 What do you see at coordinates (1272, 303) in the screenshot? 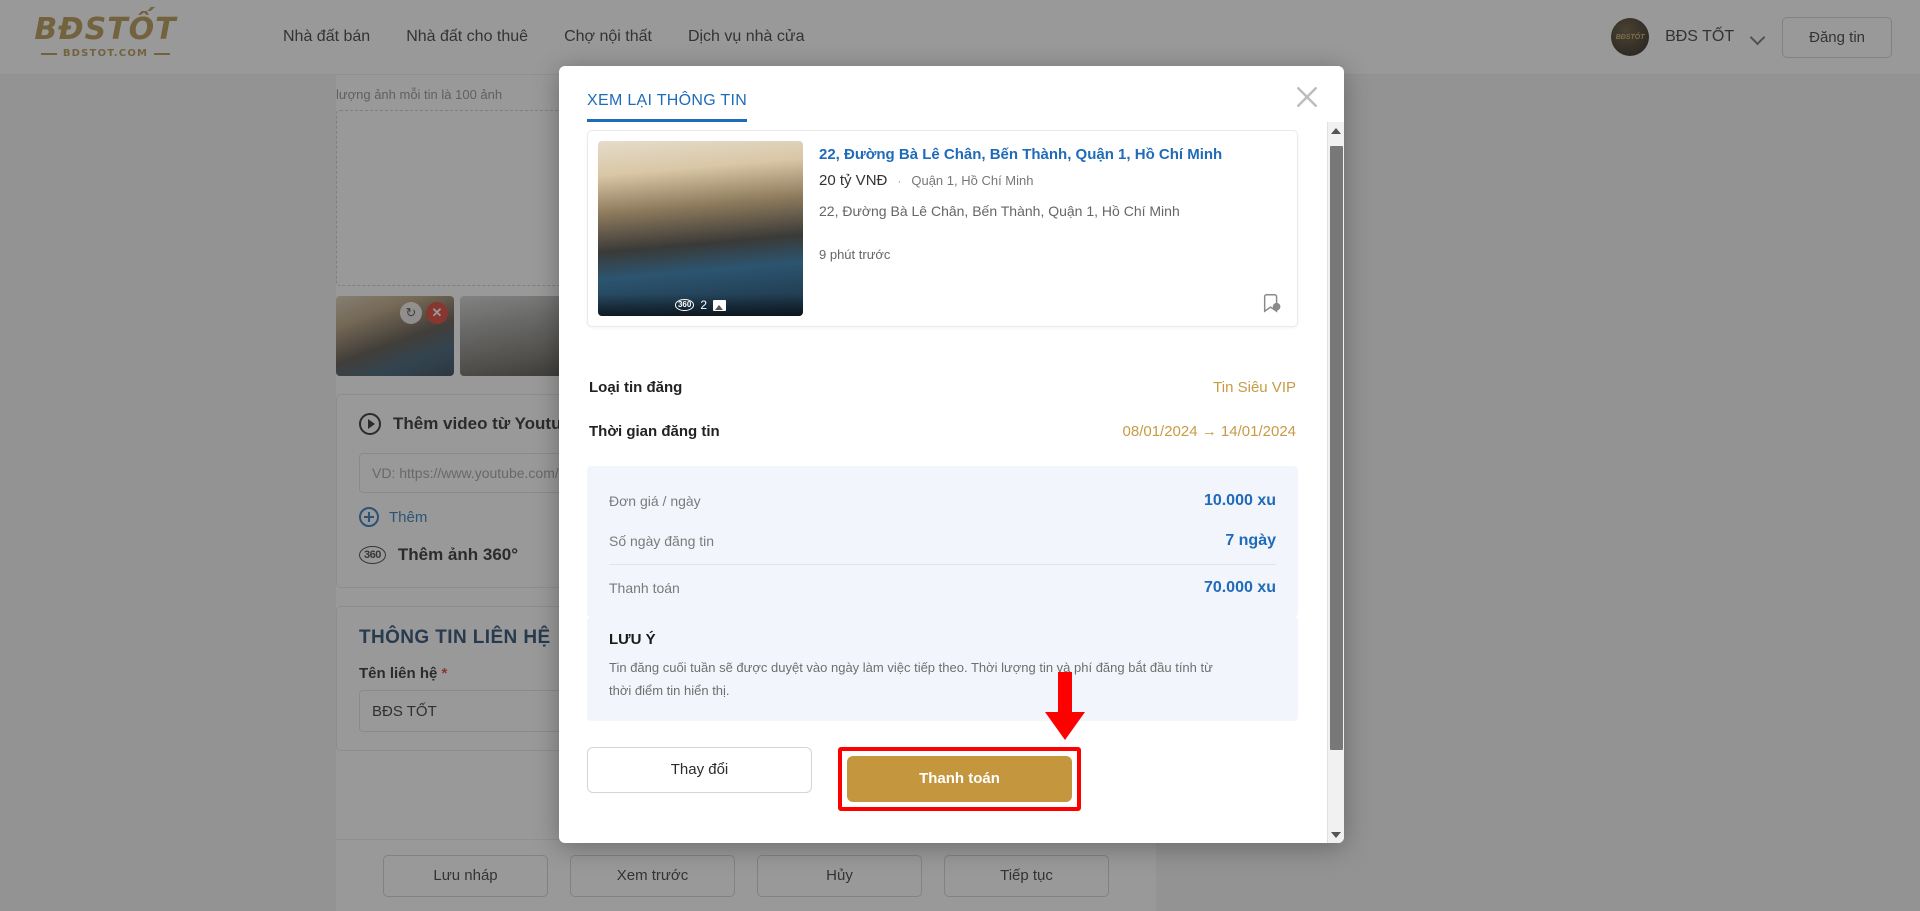
I see `bookmark-location-icon` at bounding box center [1272, 303].